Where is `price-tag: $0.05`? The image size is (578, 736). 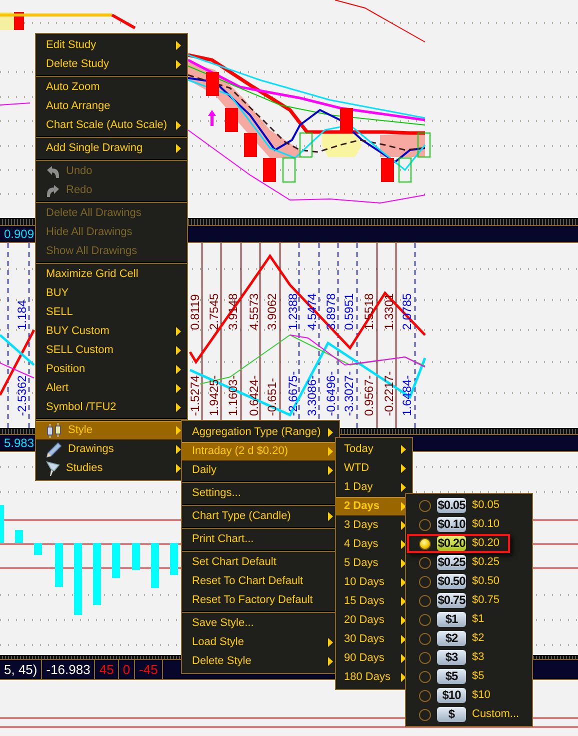
price-tag: $0.05 is located at coordinates (451, 505).